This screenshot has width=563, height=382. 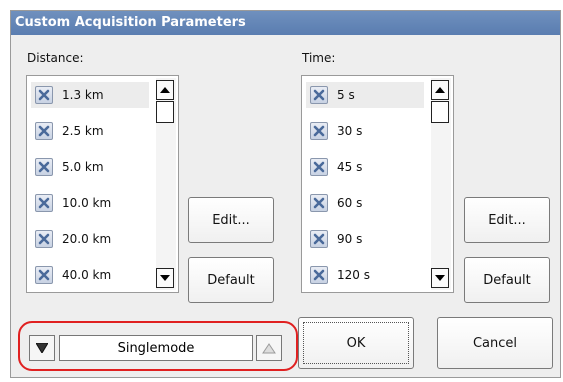 I want to click on time-item-label: 5 s, so click(x=346, y=95).